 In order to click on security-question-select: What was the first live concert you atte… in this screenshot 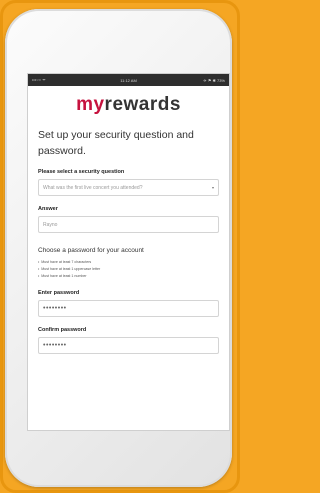, I will do `click(128, 187)`.